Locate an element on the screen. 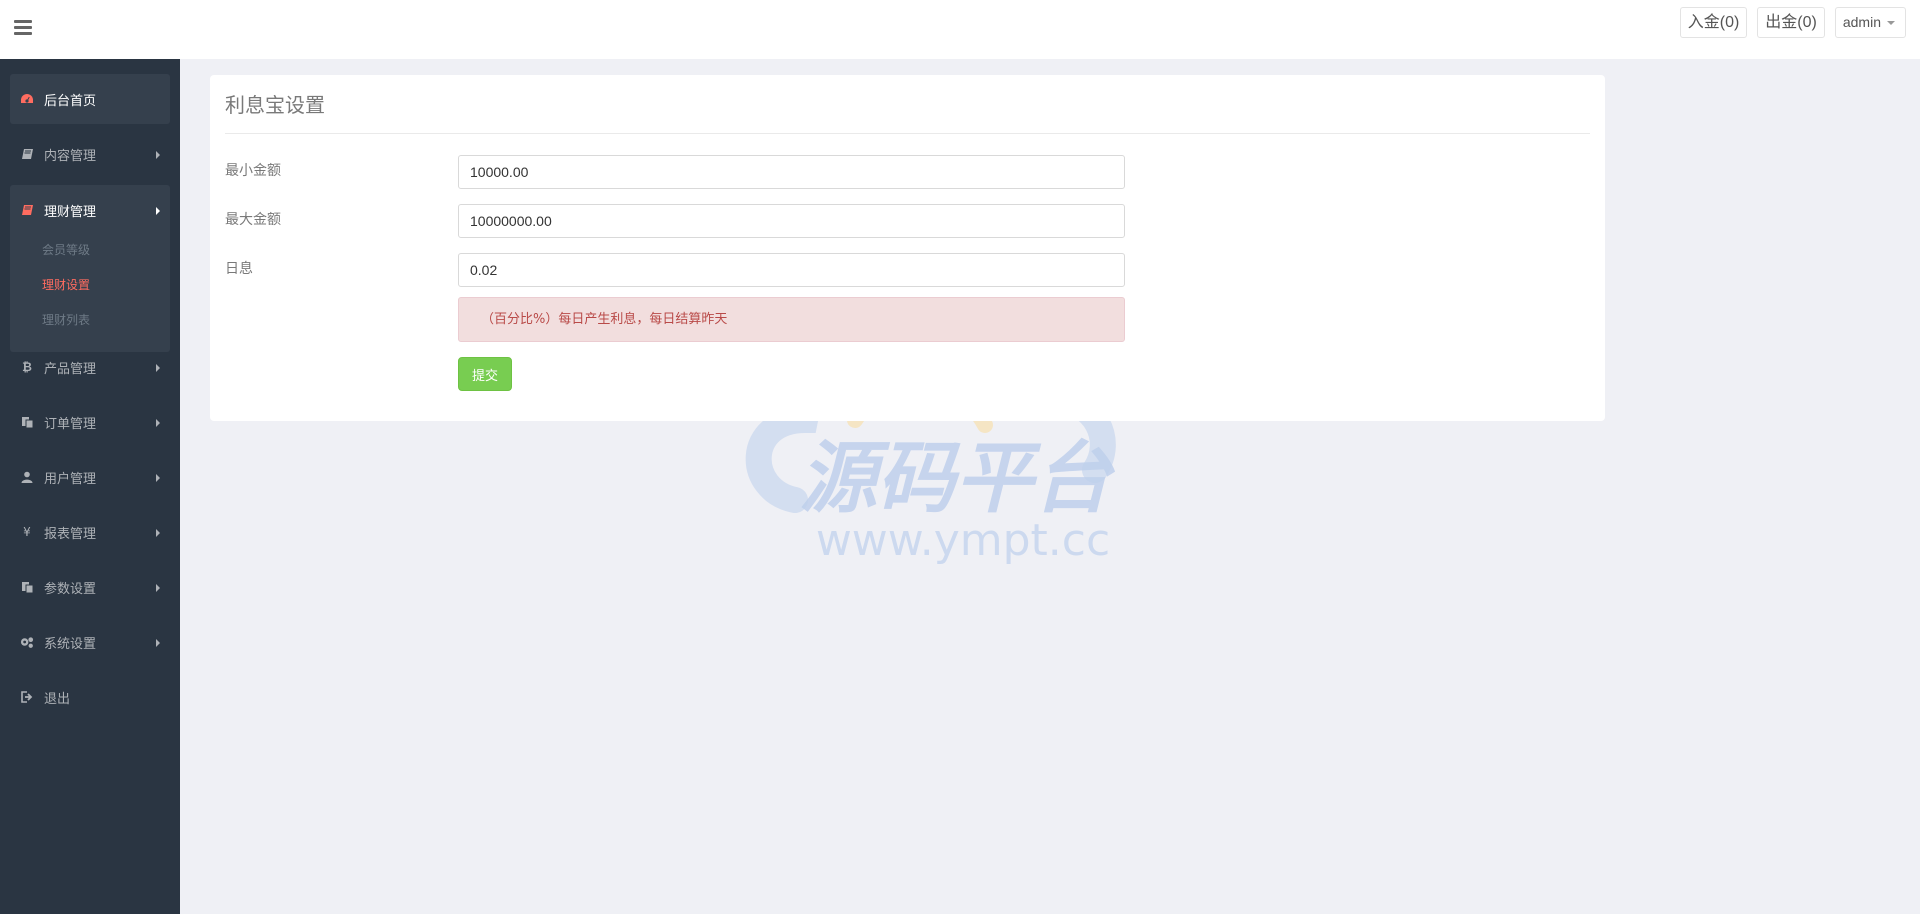  max-amount-label: 最大金额 is located at coordinates (253, 220).